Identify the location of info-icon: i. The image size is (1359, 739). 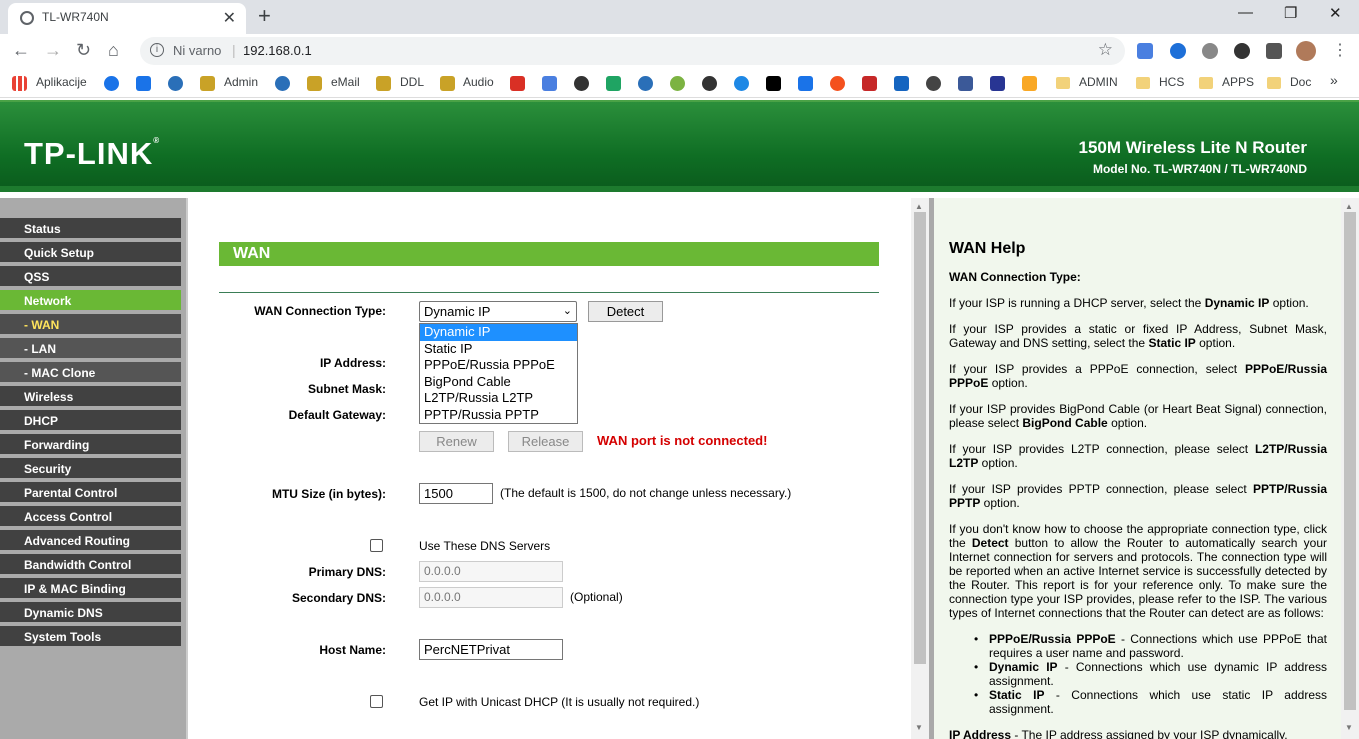
(157, 50).